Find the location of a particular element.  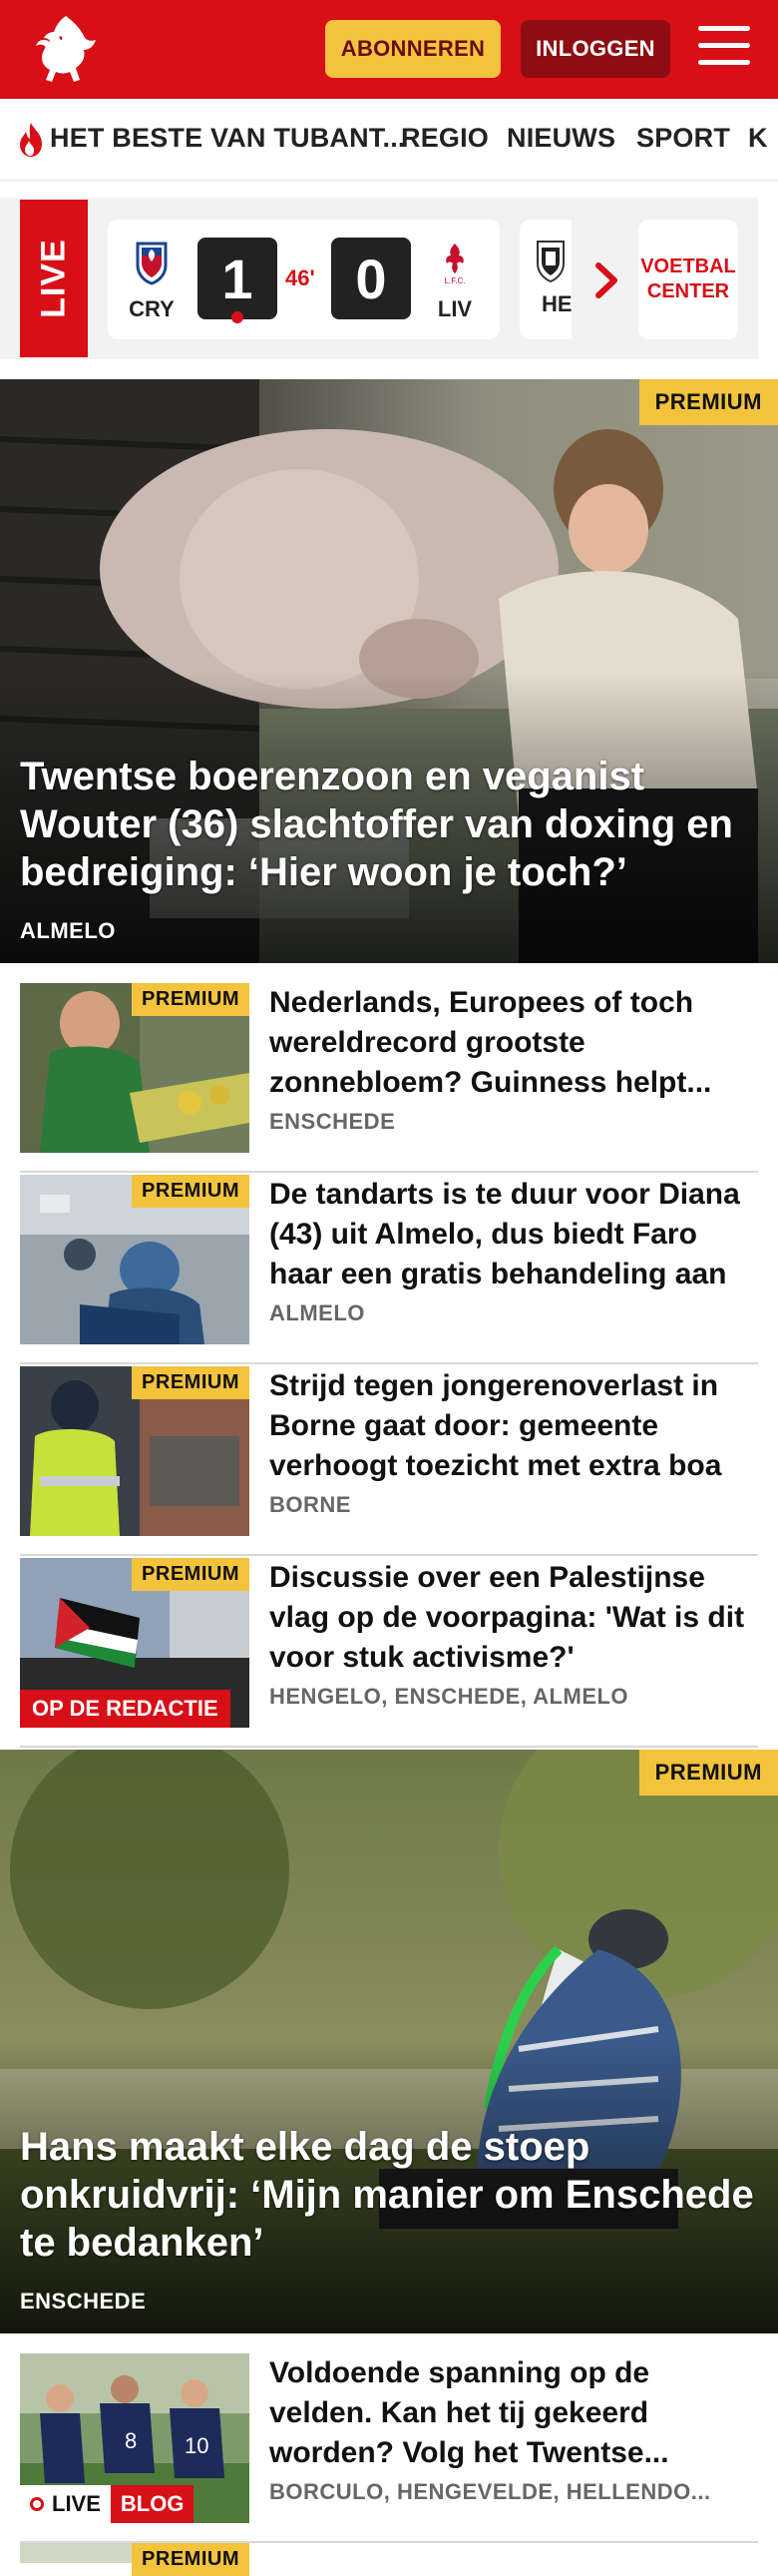

article-location: BORNE is located at coordinates (310, 1505).